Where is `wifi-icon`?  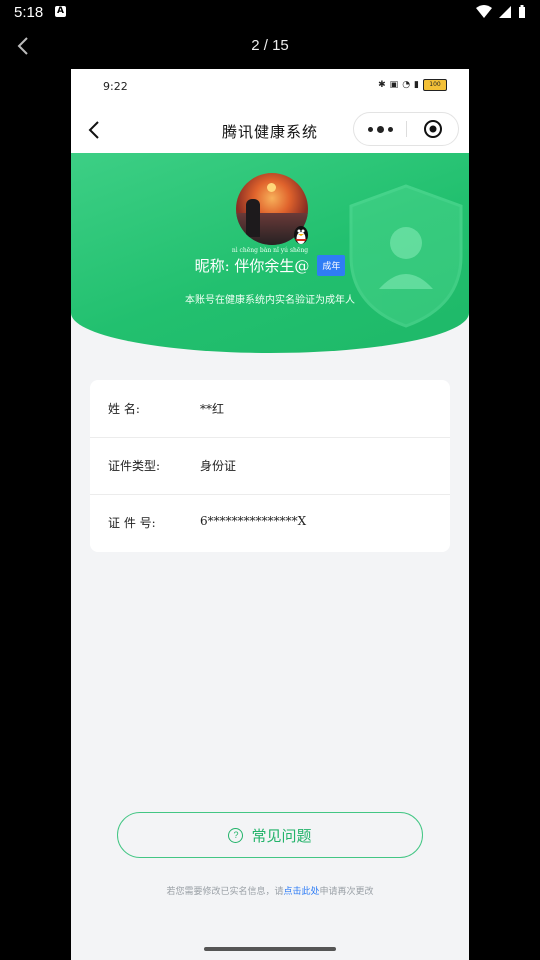
wifi-icon is located at coordinates (484, 11).